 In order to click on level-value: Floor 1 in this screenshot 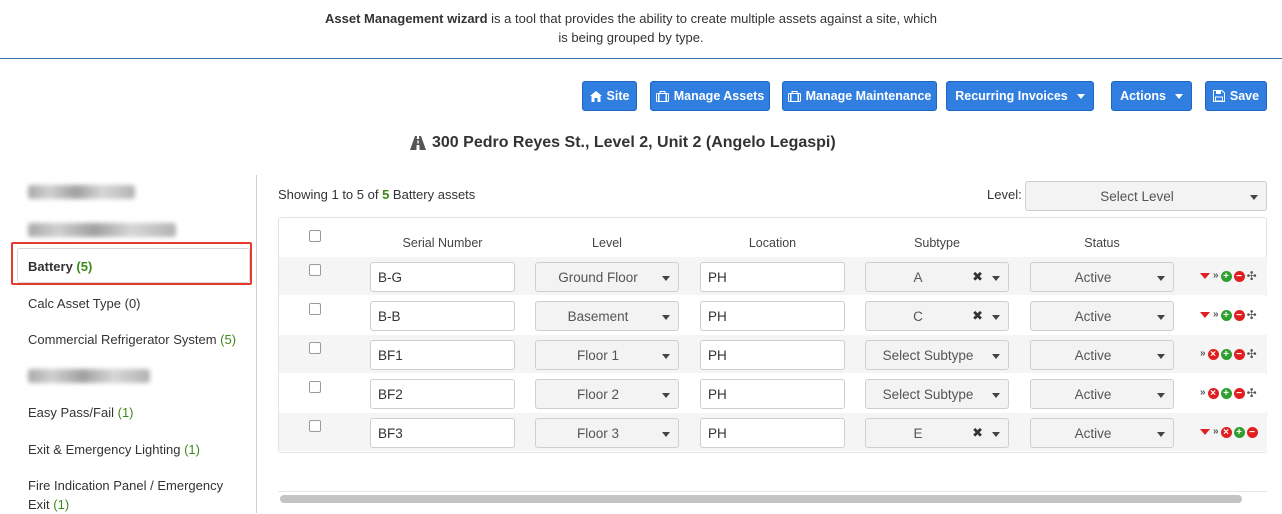, I will do `click(598, 355)`.